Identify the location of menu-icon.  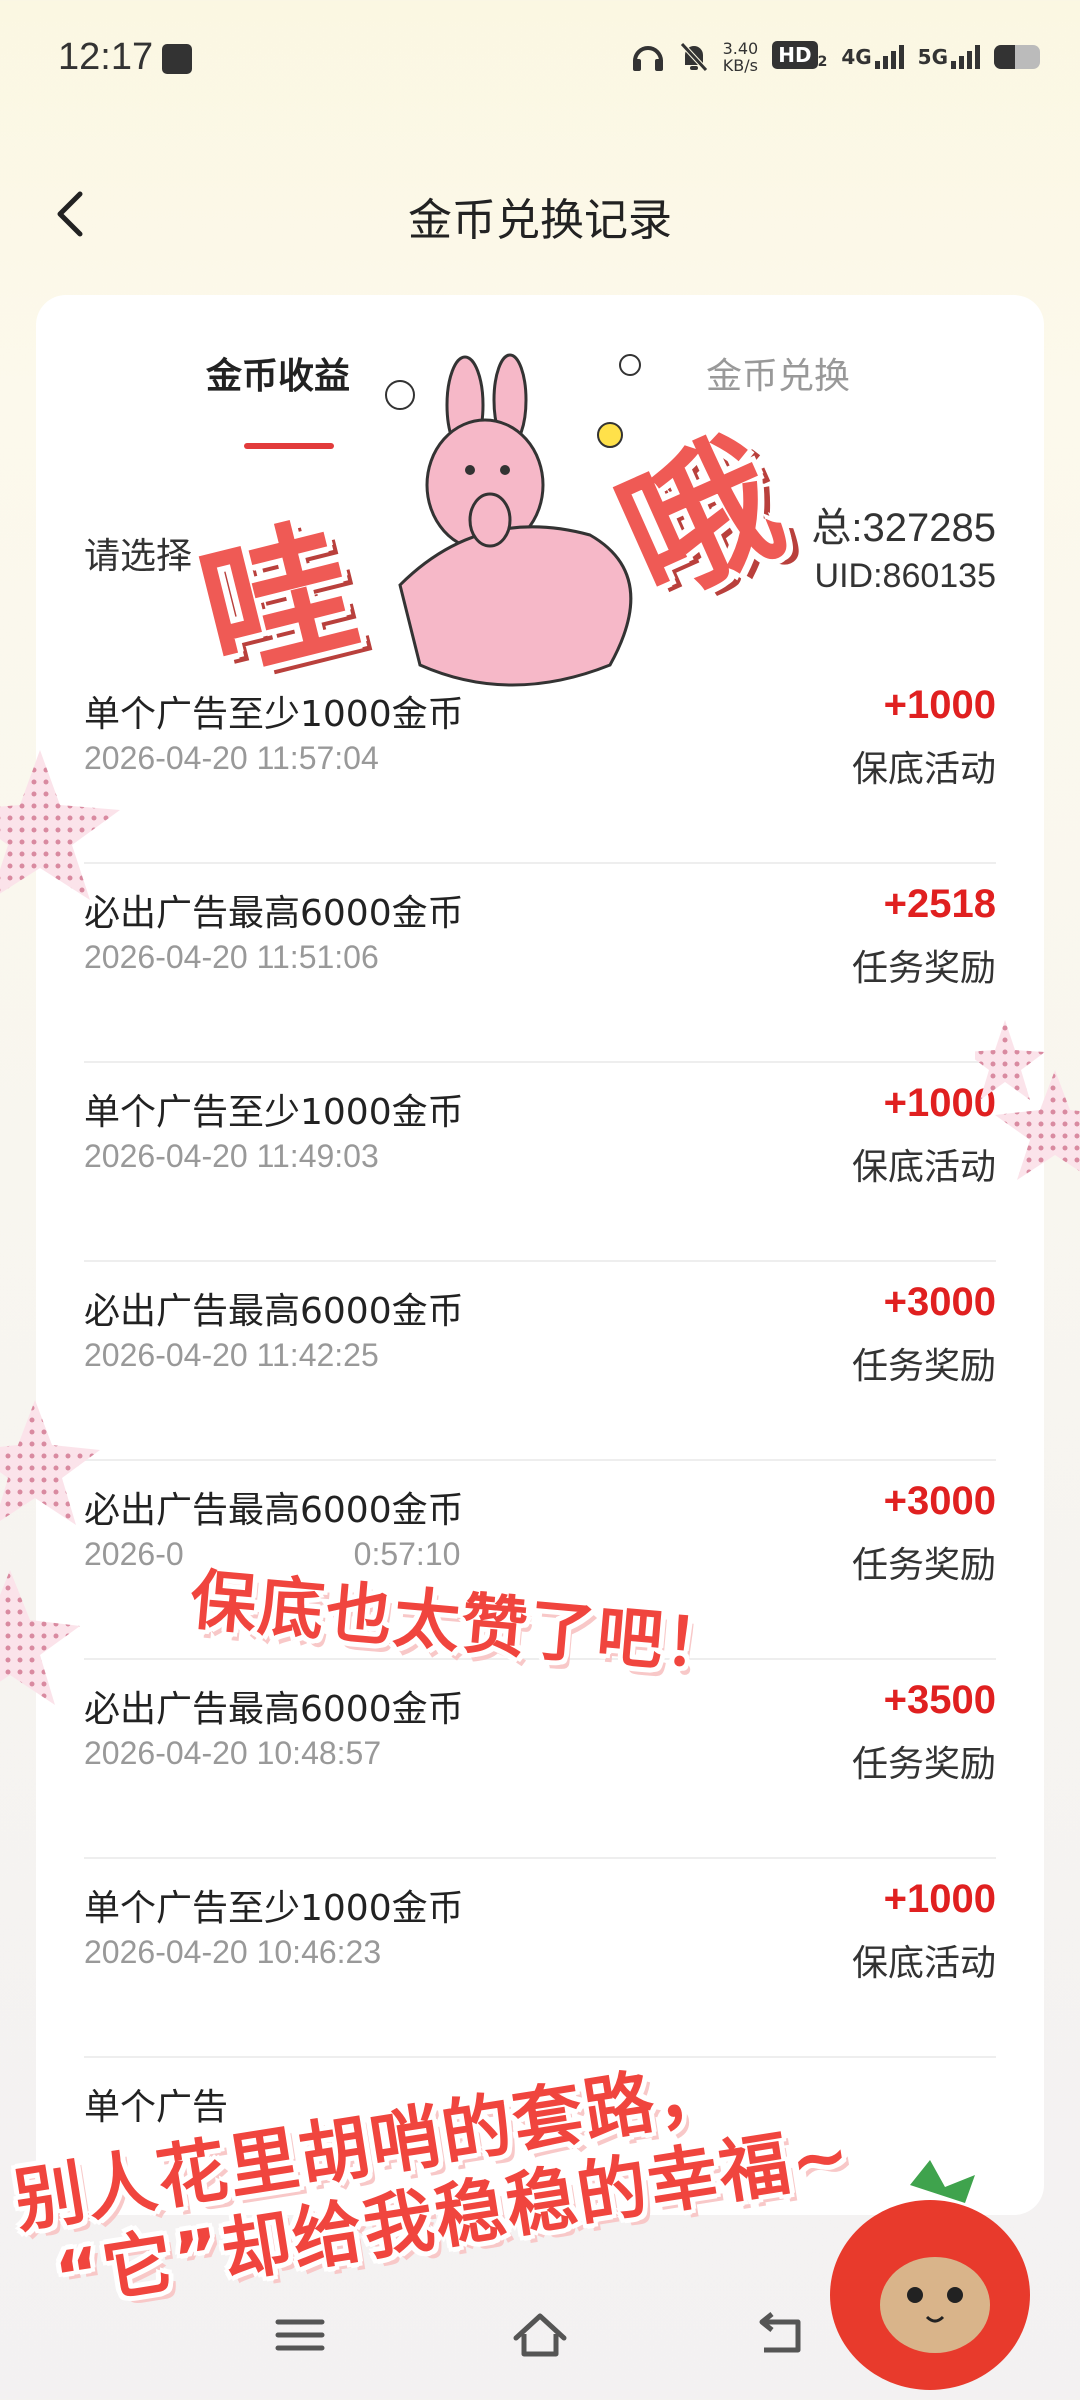
(300, 2335).